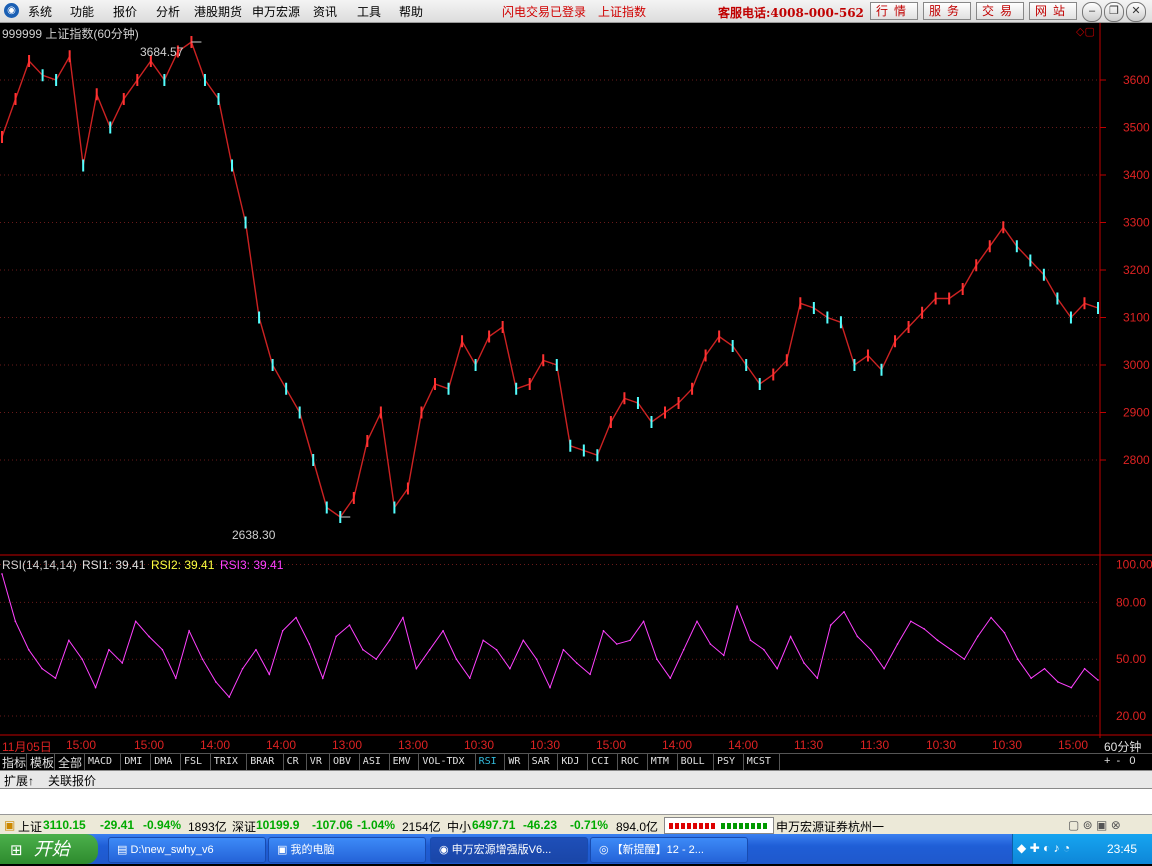 Image resolution: width=1152 pixels, height=866 pixels. Describe the element at coordinates (488, 761) in the screenshot. I see `indicator-tab-rsi: RSI` at that location.